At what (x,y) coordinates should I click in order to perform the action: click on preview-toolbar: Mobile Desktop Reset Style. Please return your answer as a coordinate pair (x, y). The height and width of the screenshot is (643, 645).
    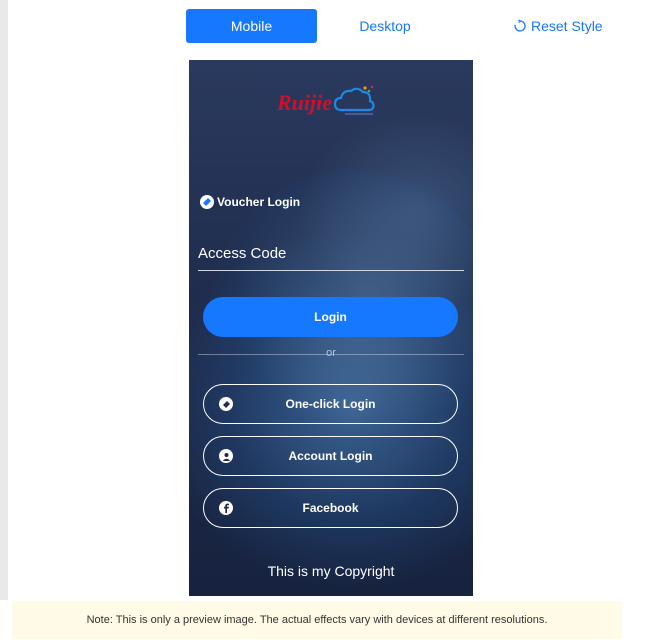
    Looking at the image, I should click on (322, 27).